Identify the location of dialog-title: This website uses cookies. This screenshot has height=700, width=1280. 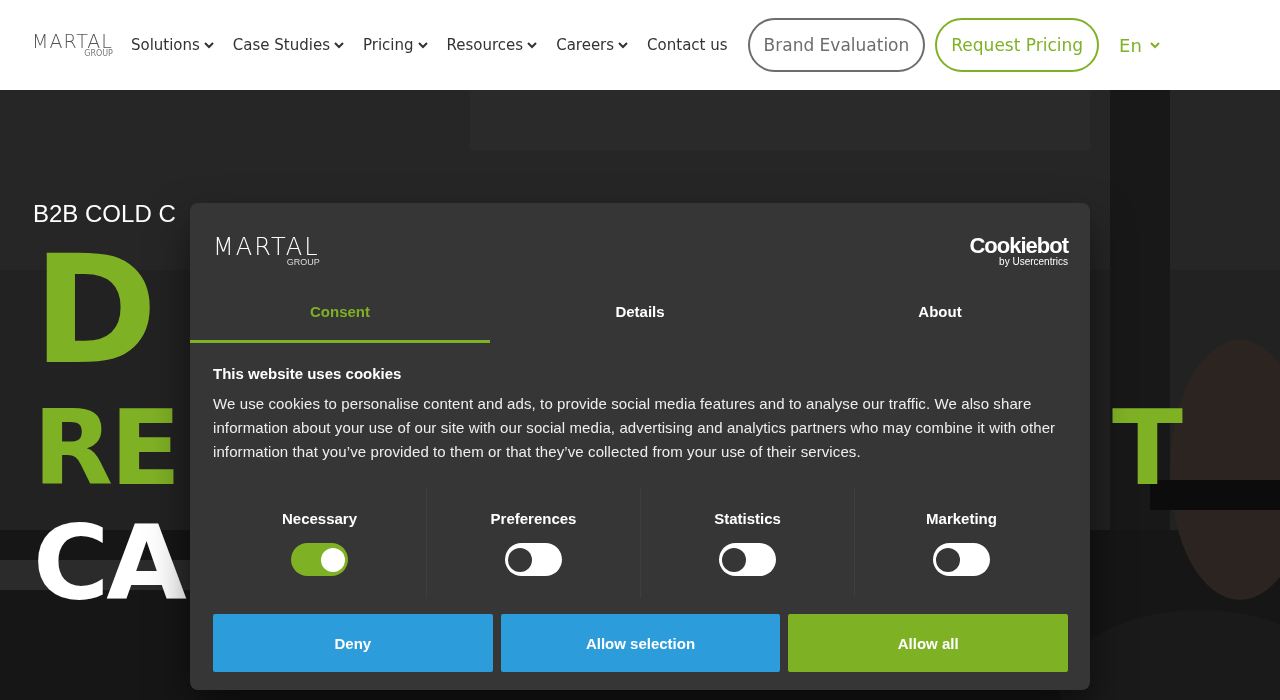
(308, 373).